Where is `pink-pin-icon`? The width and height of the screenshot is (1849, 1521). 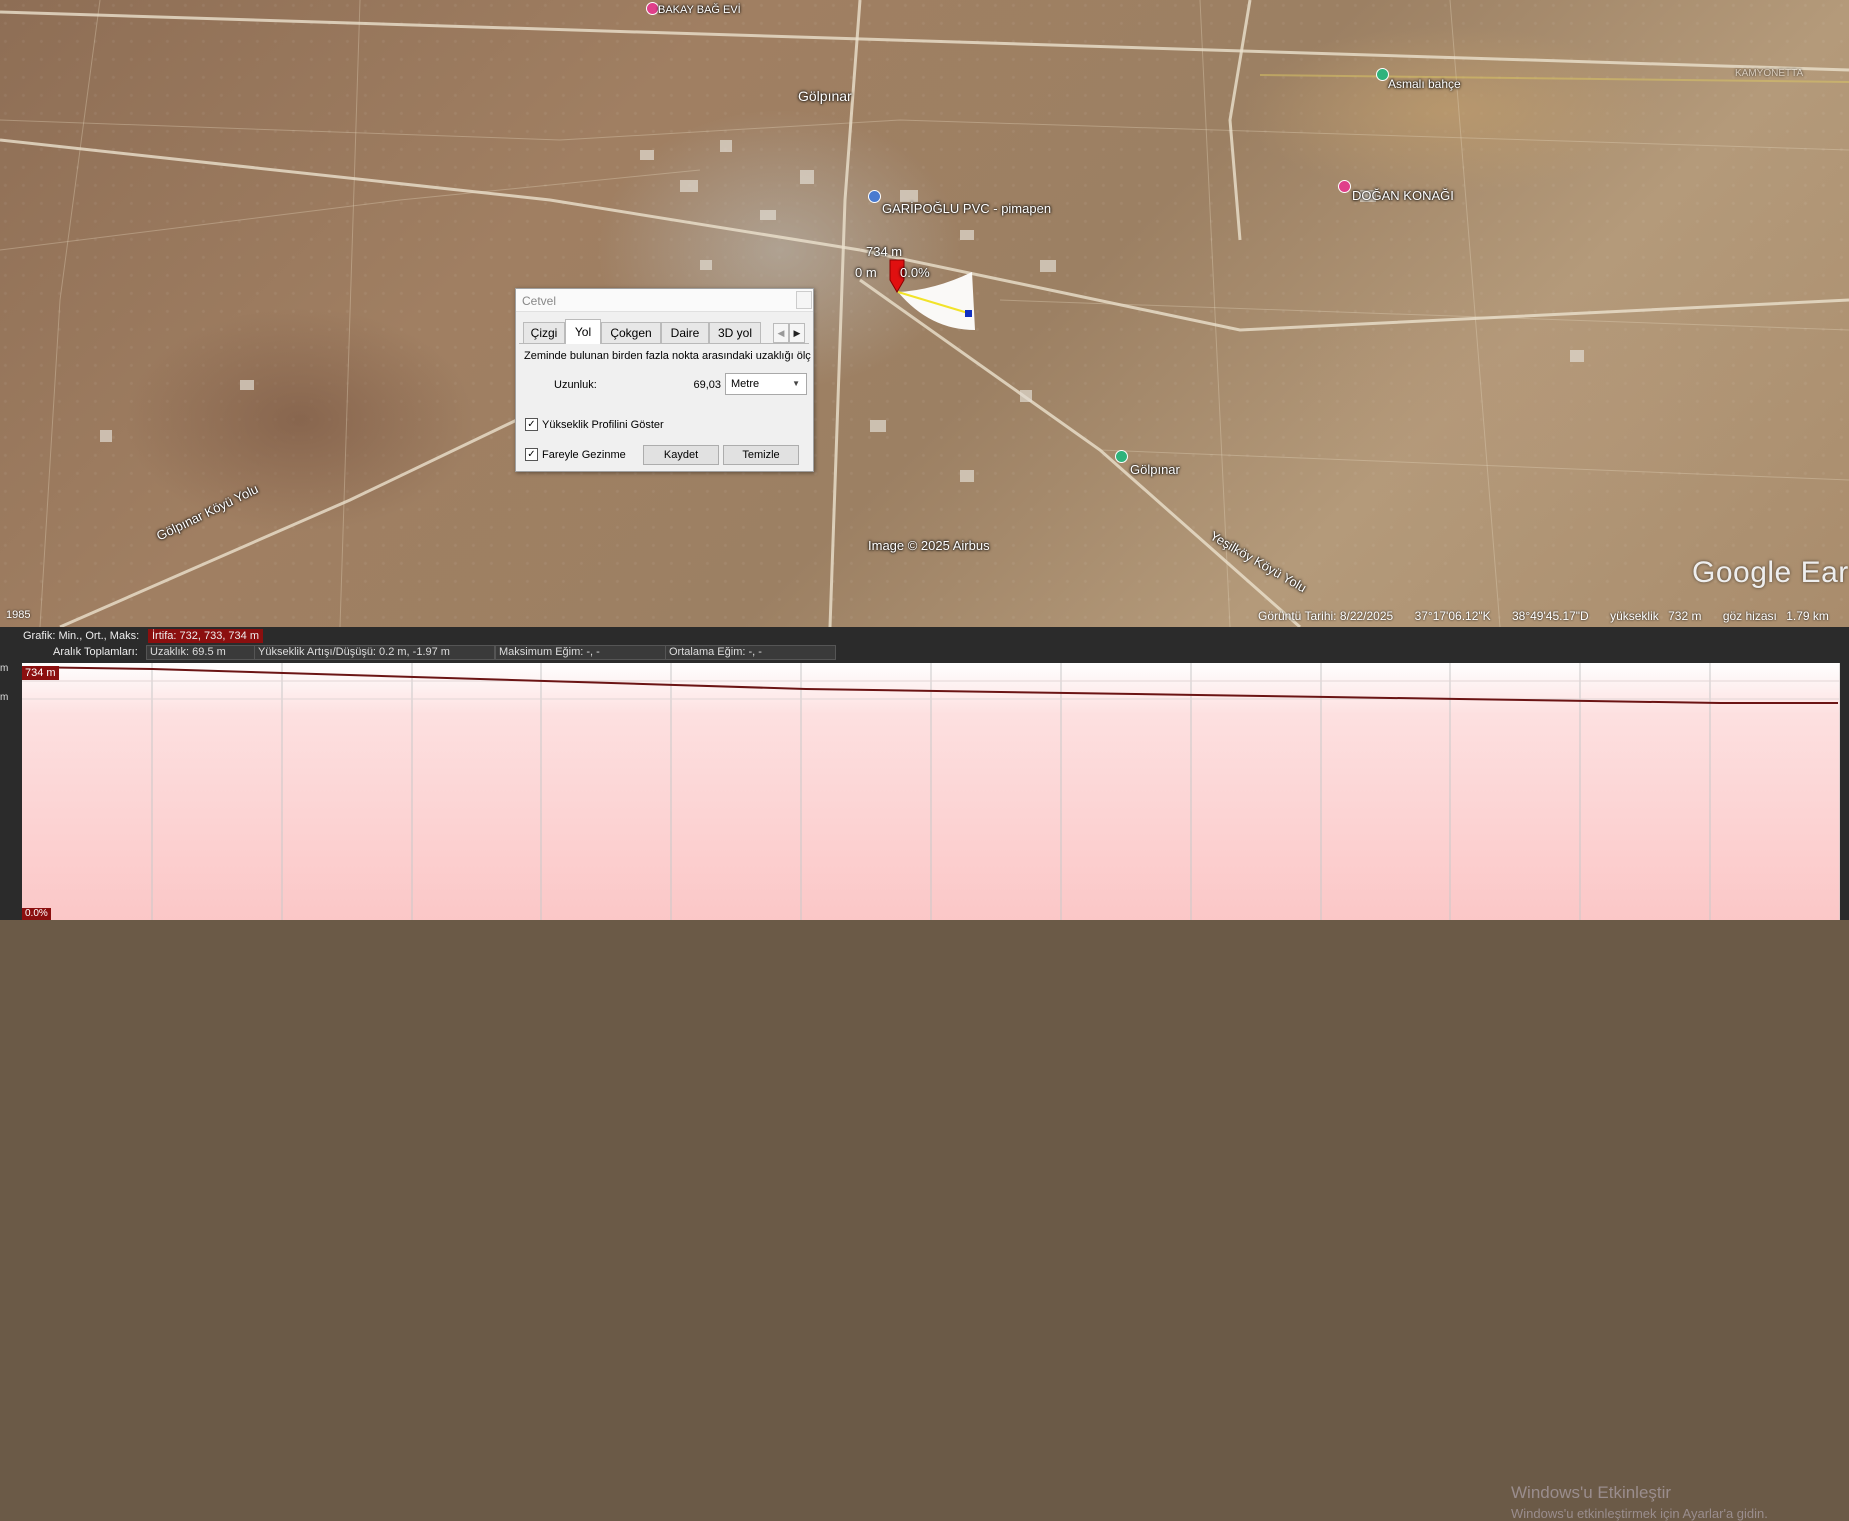 pink-pin-icon is located at coordinates (1344, 186).